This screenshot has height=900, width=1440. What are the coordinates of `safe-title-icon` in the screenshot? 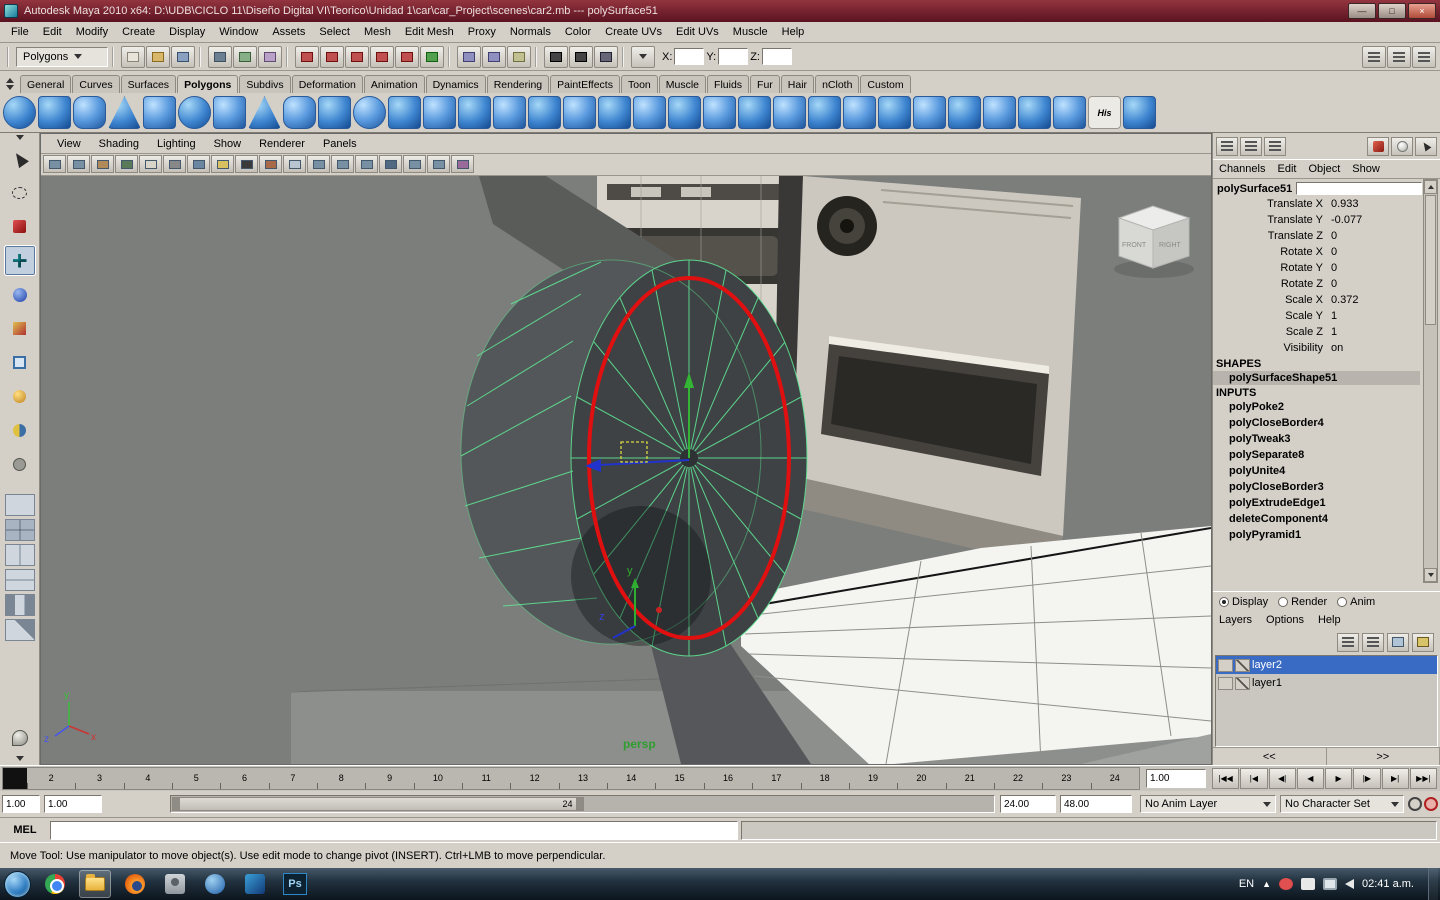 It's located at (438, 164).